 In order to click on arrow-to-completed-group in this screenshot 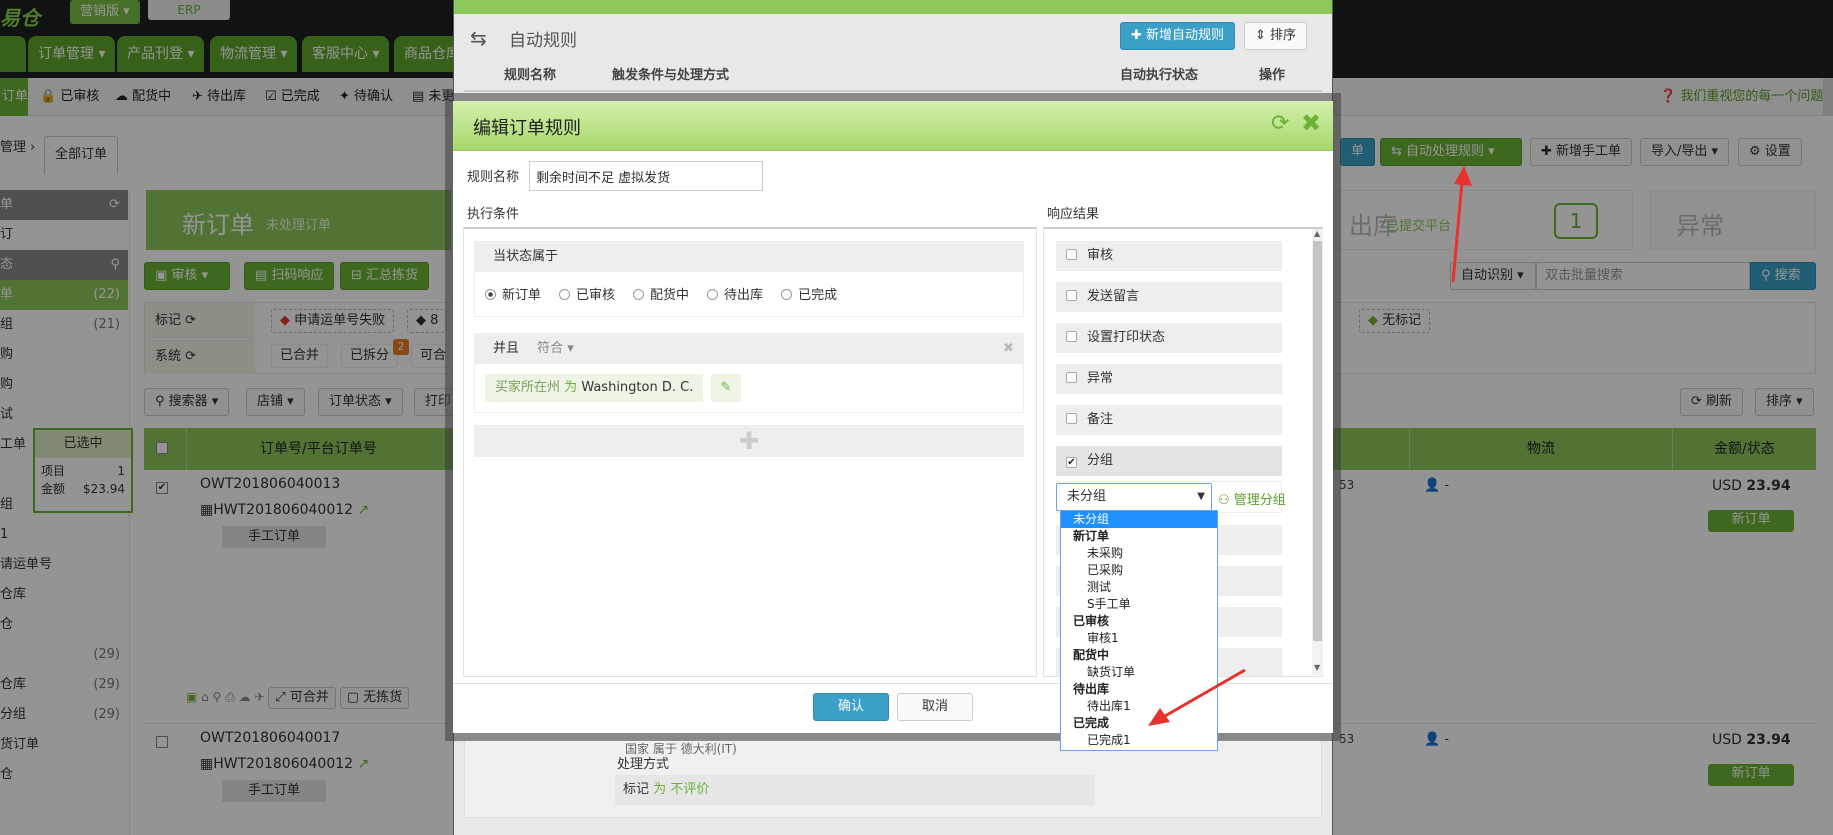, I will do `click(1197, 697)`.